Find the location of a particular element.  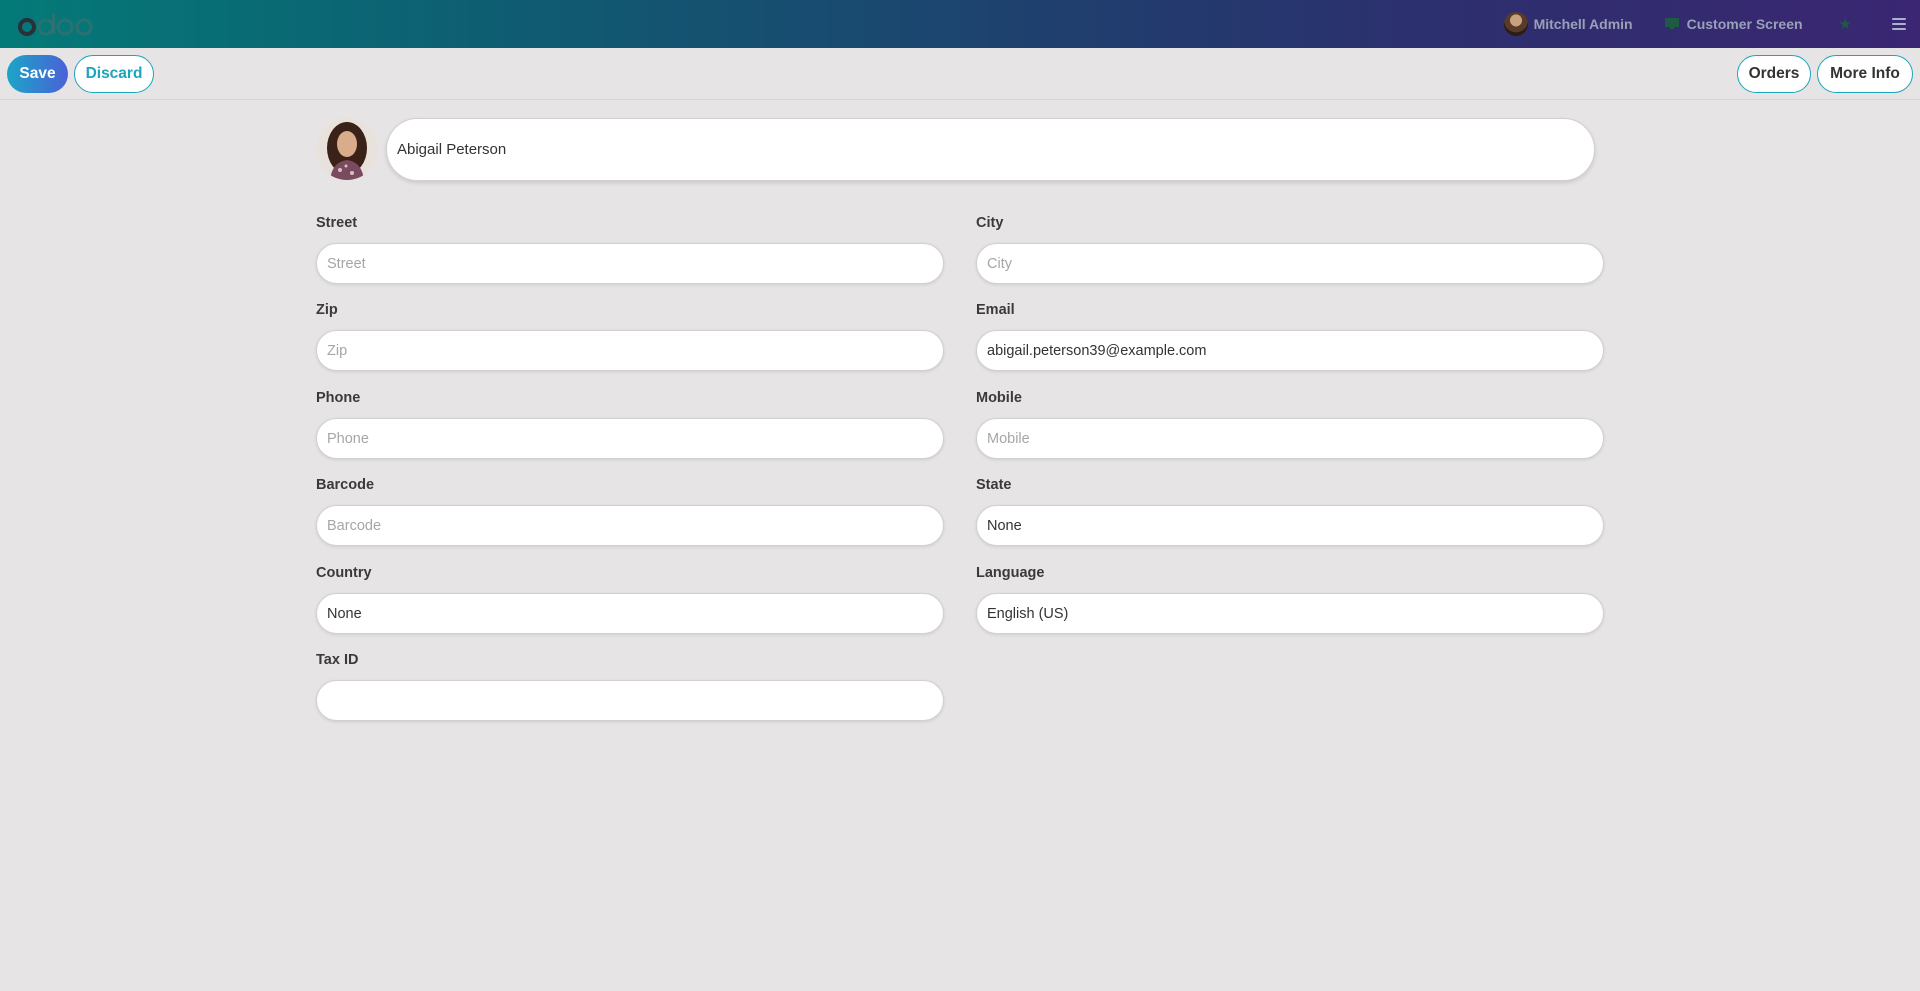

orders-button: Orders is located at coordinates (1774, 74).